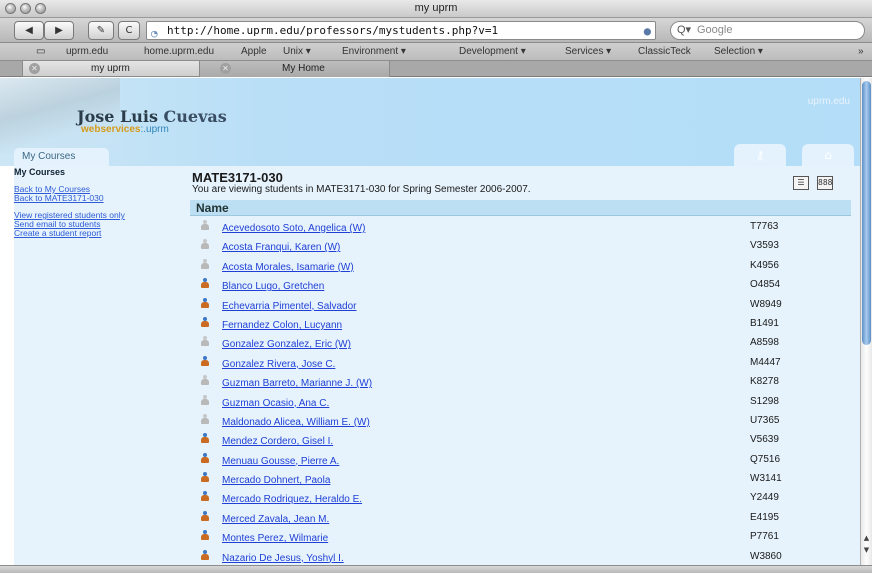 This screenshot has height=573, width=872. What do you see at coordinates (286, 344) in the screenshot?
I see `student-name-link: Gonzalez Gonzalez, Eric (W)` at bounding box center [286, 344].